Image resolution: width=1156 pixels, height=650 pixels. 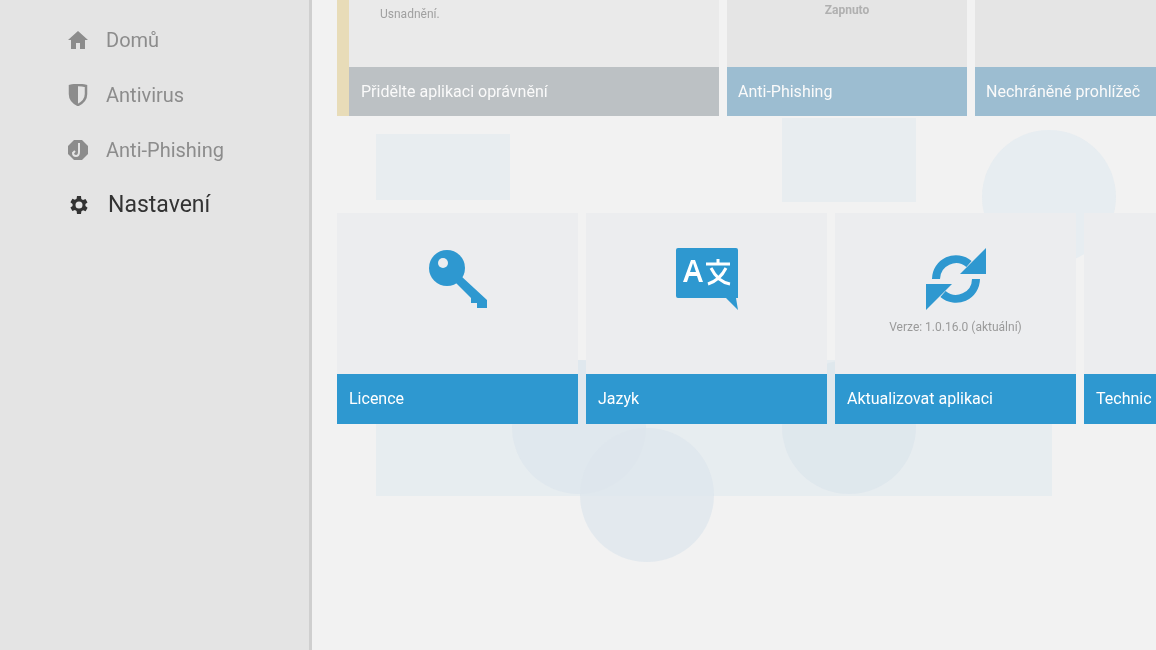 I want to click on shield-icon, so click(x=78, y=95).